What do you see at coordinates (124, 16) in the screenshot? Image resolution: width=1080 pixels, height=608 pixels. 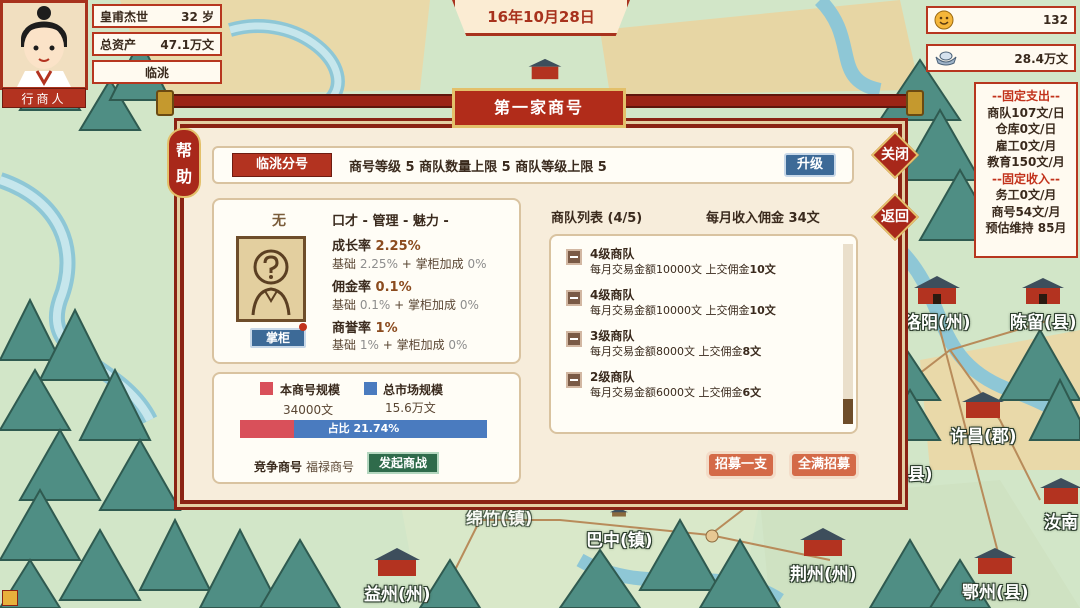 I see `player-name: 皇甫杰世` at bounding box center [124, 16].